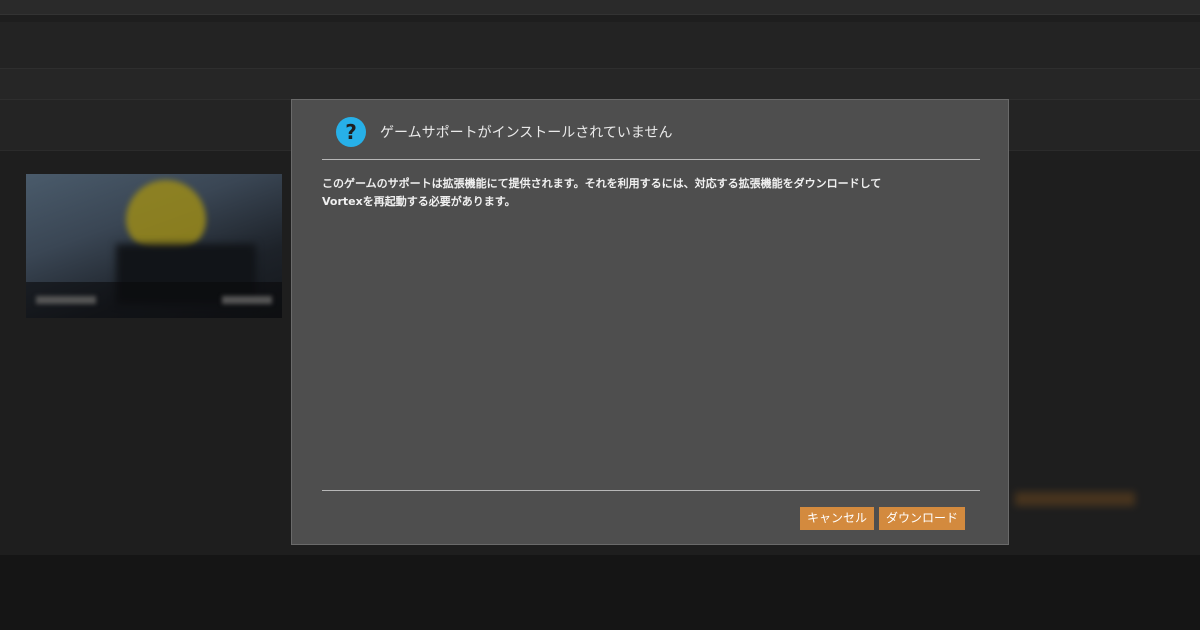  What do you see at coordinates (651, 159) in the screenshot?
I see `header-divider` at bounding box center [651, 159].